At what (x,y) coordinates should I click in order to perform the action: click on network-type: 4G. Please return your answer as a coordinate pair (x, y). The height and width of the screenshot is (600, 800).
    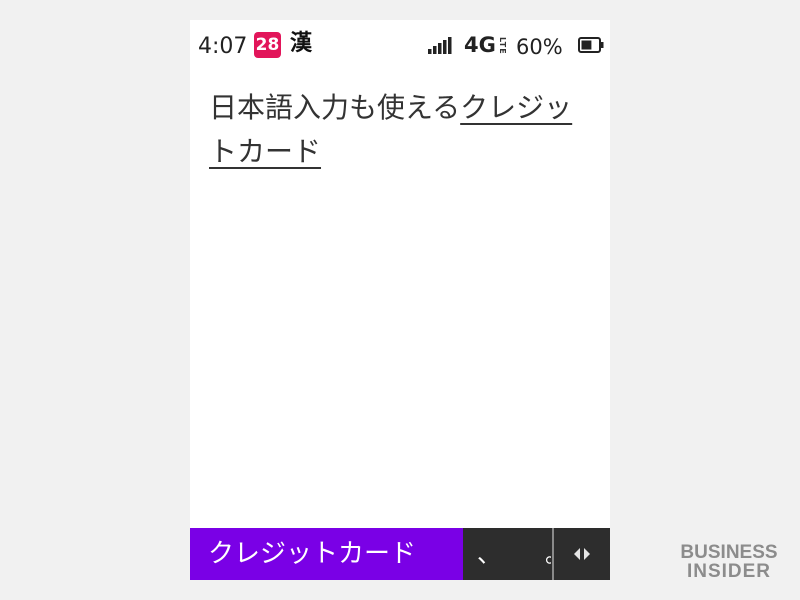
    Looking at the image, I should click on (480, 45).